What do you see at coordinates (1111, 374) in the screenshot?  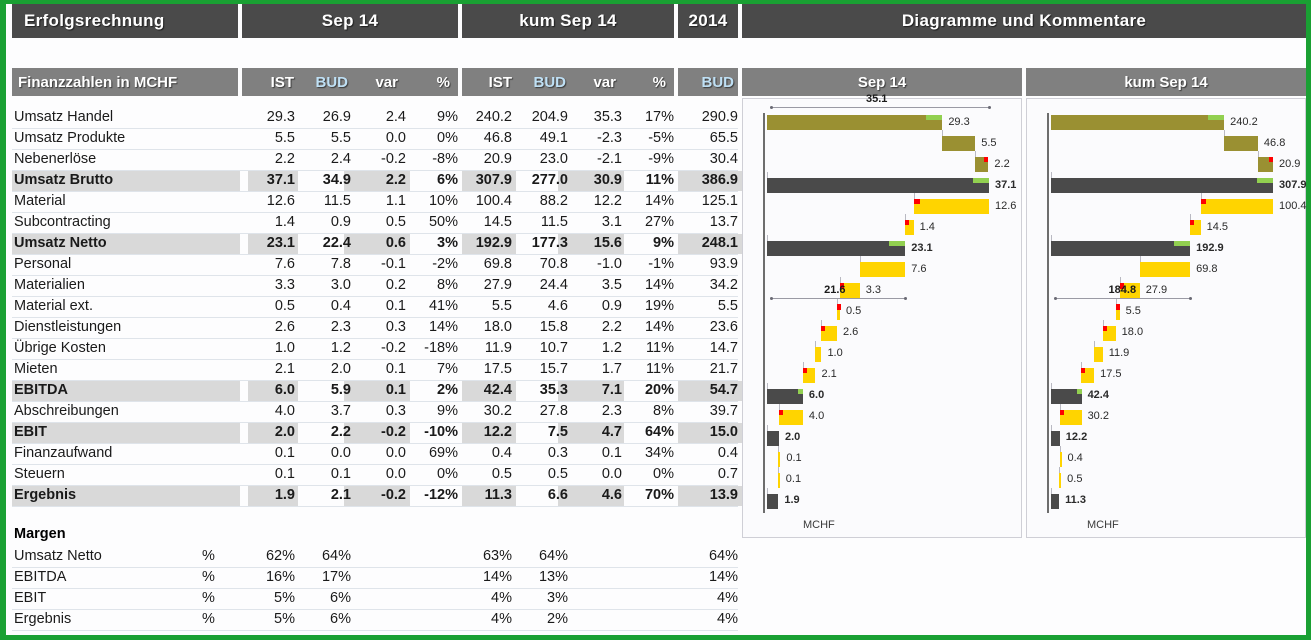 I see `bar-value-label: 17.5` at bounding box center [1111, 374].